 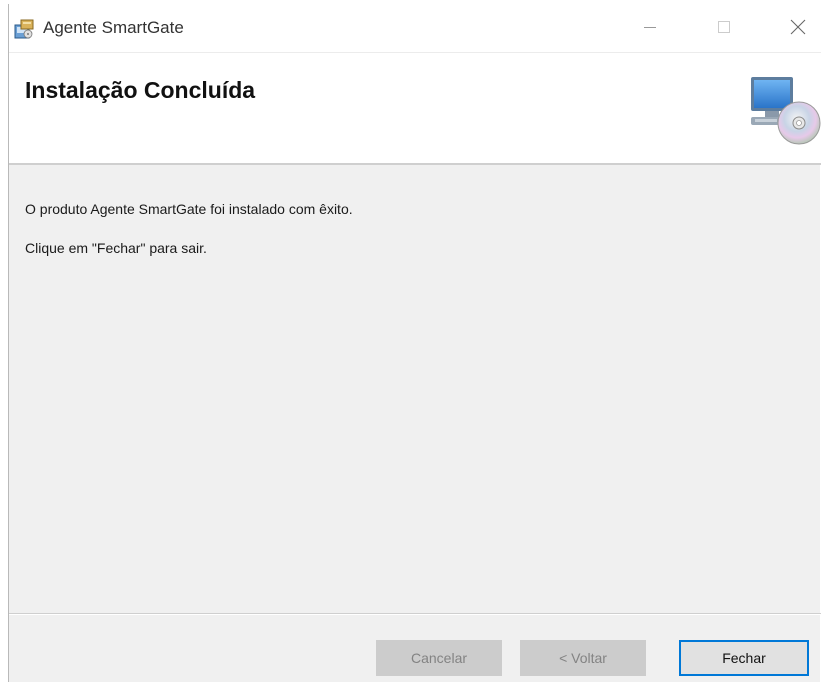 I want to click on finish-close-button: Fechar, so click(x=744, y=658).